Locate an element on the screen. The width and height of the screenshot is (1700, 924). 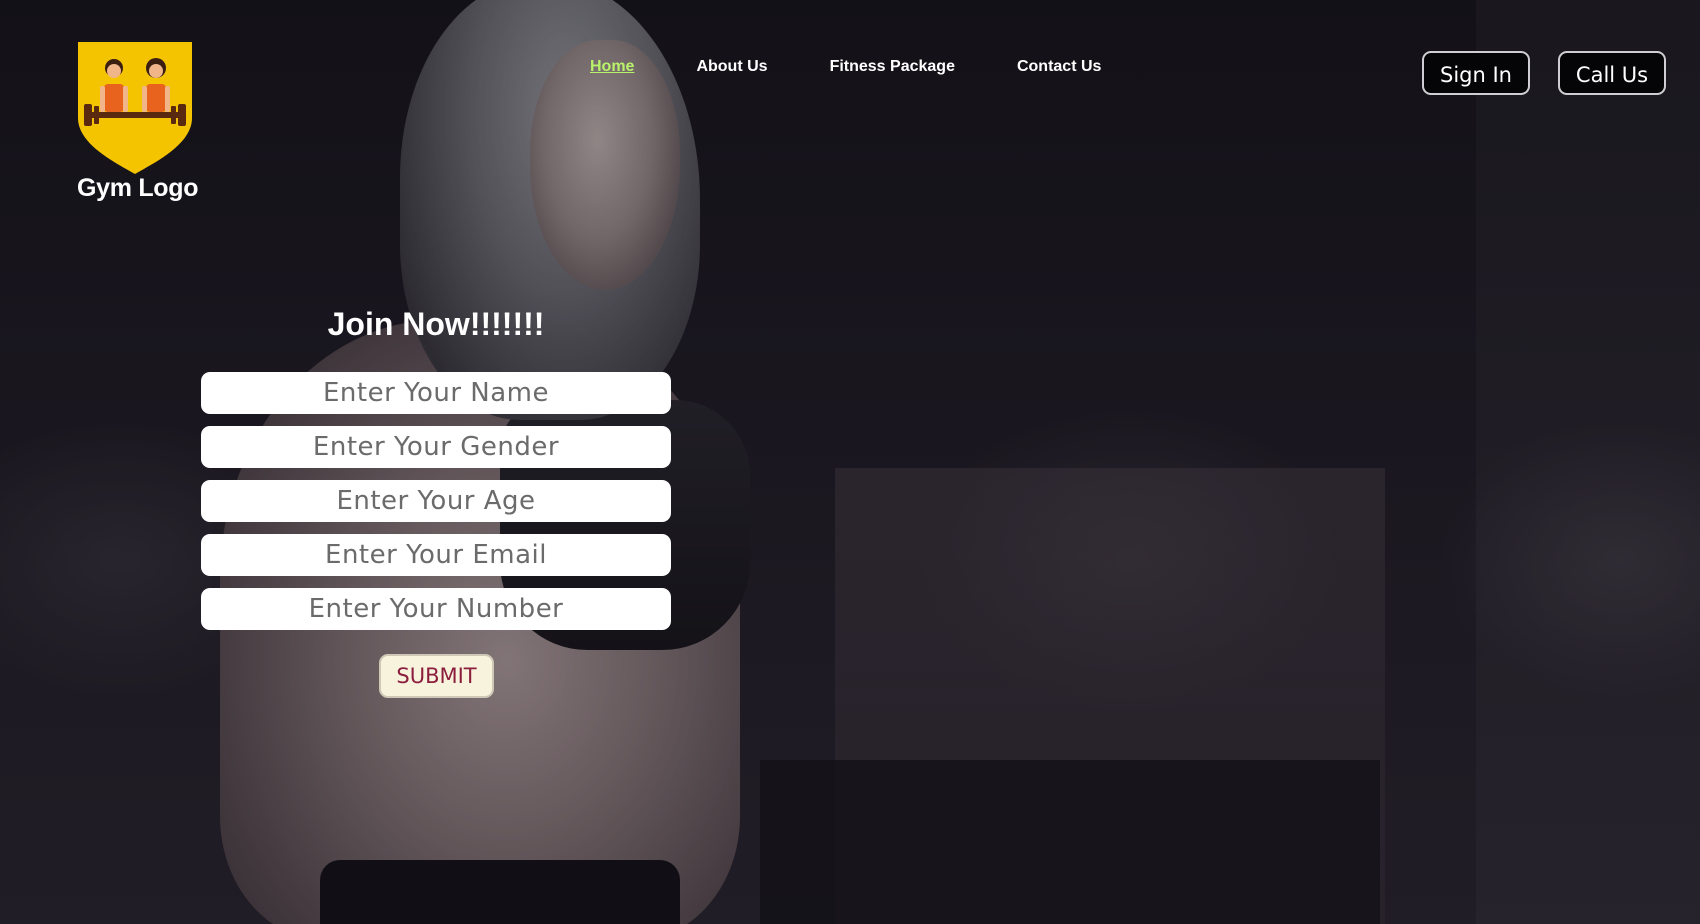
nav-home-link: Home is located at coordinates (612, 67).